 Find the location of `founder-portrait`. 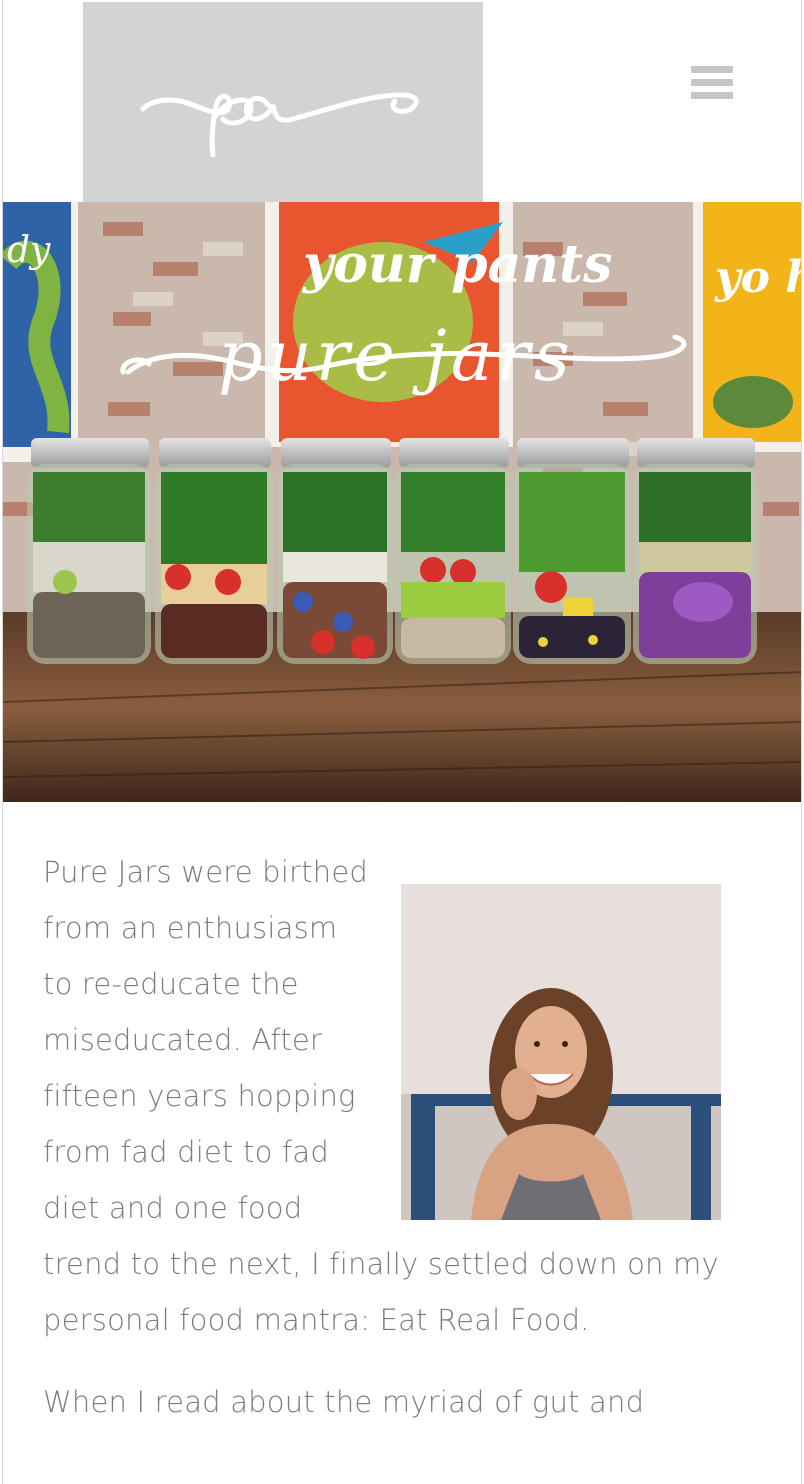

founder-portrait is located at coordinates (561, 1052).